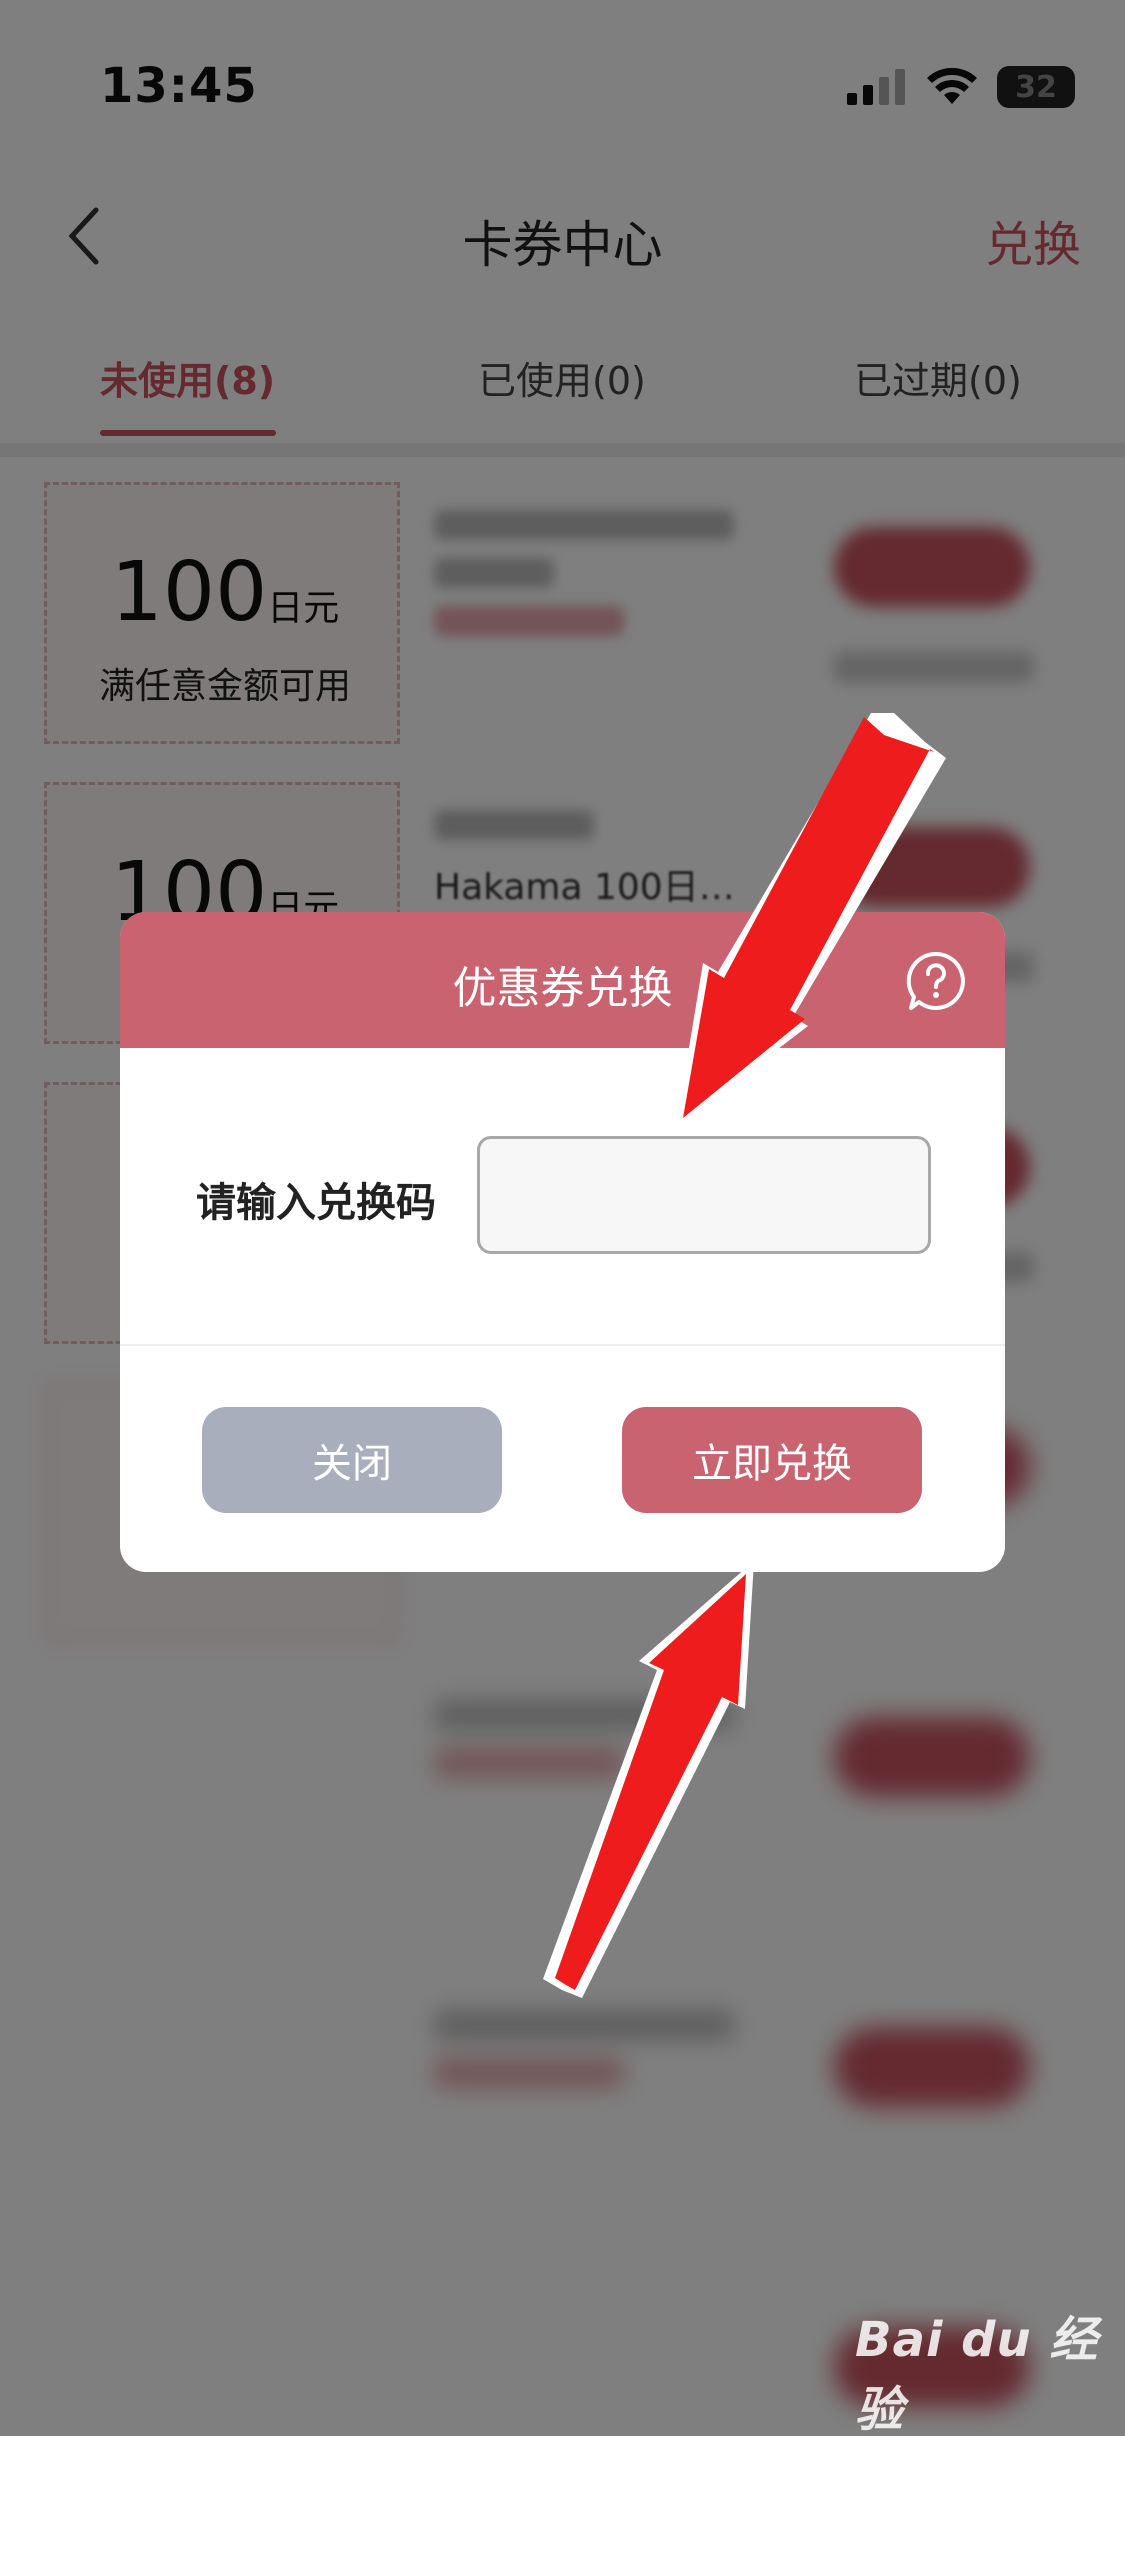 The image size is (1125, 2552). Describe the element at coordinates (977, 2375) in the screenshot. I see `watermark-brand: Bai du 经验` at that location.